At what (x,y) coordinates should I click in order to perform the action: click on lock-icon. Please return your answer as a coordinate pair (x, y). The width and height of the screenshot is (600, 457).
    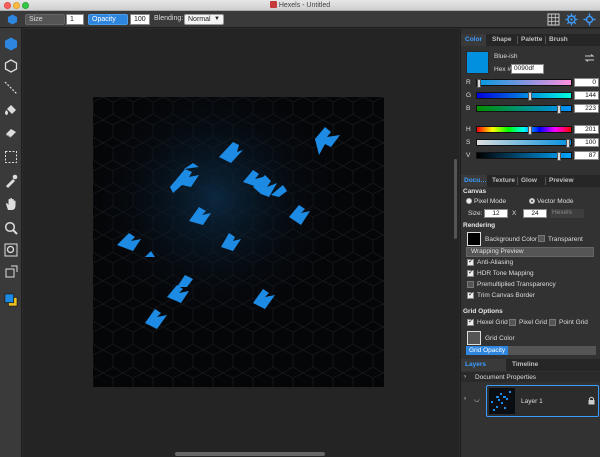
    Looking at the image, I should click on (591, 400).